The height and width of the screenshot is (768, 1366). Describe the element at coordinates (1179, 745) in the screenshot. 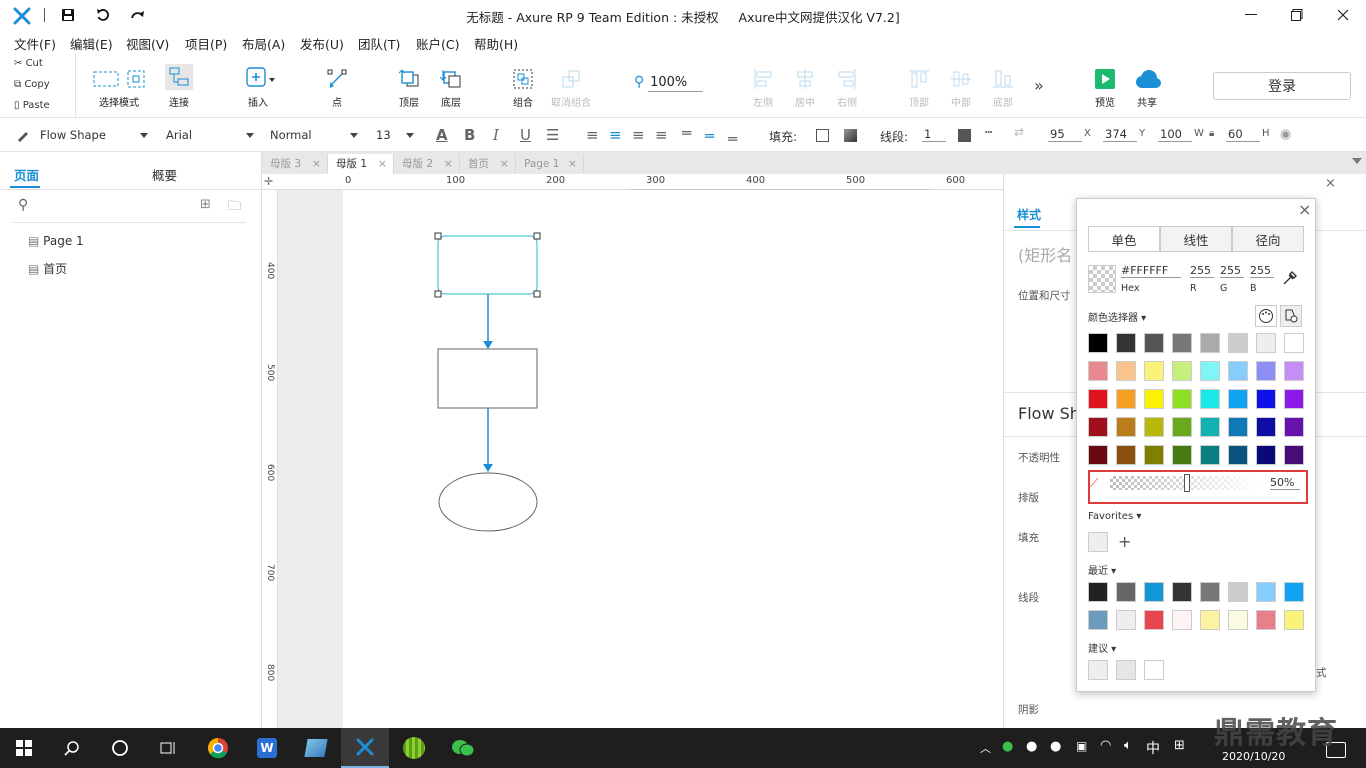

I see `keyboard-icon: ⊞` at that location.